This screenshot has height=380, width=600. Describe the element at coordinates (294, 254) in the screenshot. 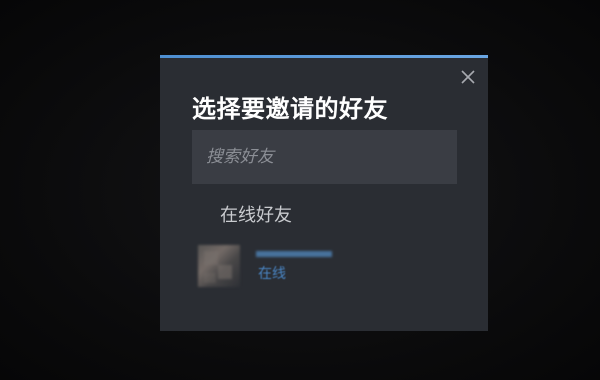

I see `friend-name-obscured` at that location.